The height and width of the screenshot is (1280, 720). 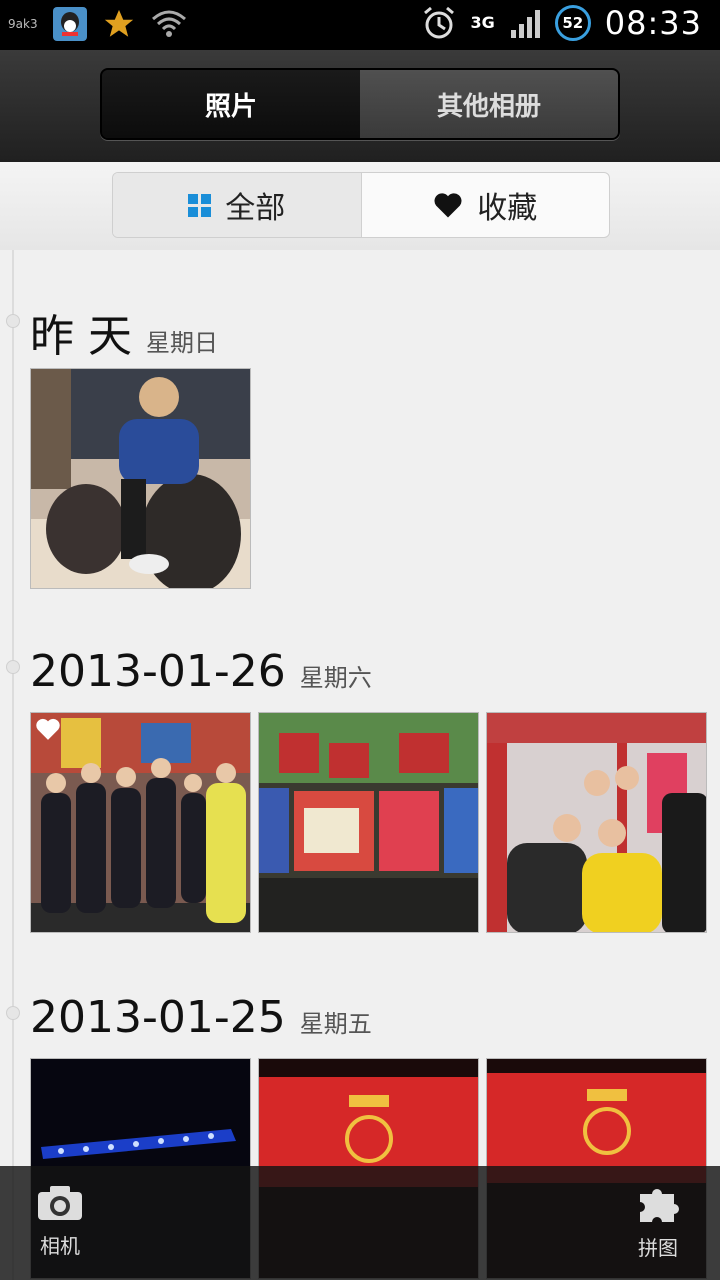 I want to click on favorite-heart-icon, so click(x=48, y=729).